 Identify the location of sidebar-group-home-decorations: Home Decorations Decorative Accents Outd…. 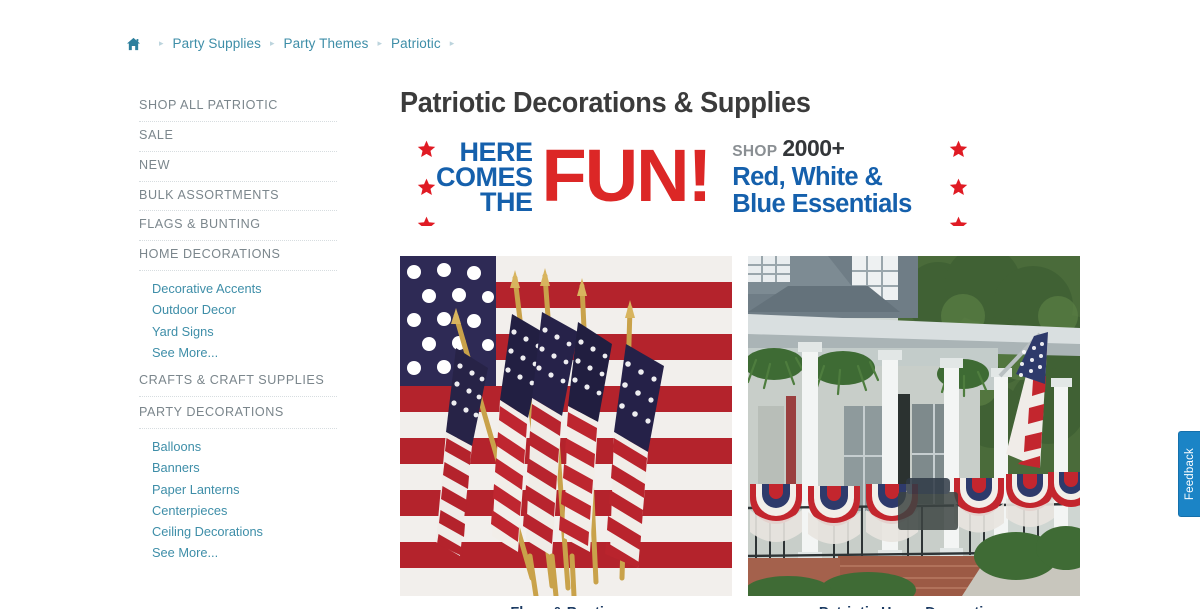
(238, 303).